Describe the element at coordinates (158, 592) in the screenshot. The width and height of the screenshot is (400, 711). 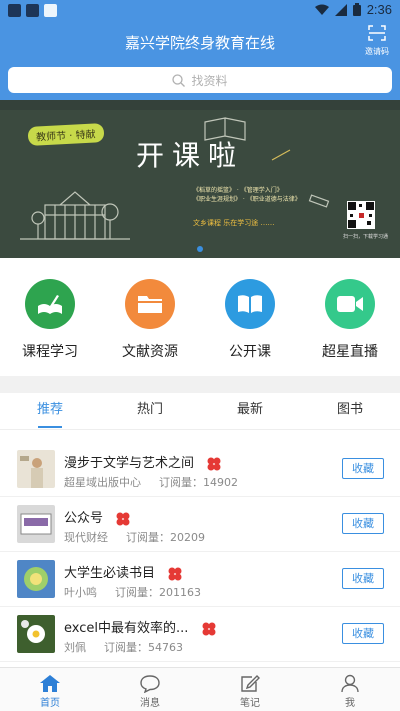
I see `item-subscribers: 订阅量：201163` at that location.